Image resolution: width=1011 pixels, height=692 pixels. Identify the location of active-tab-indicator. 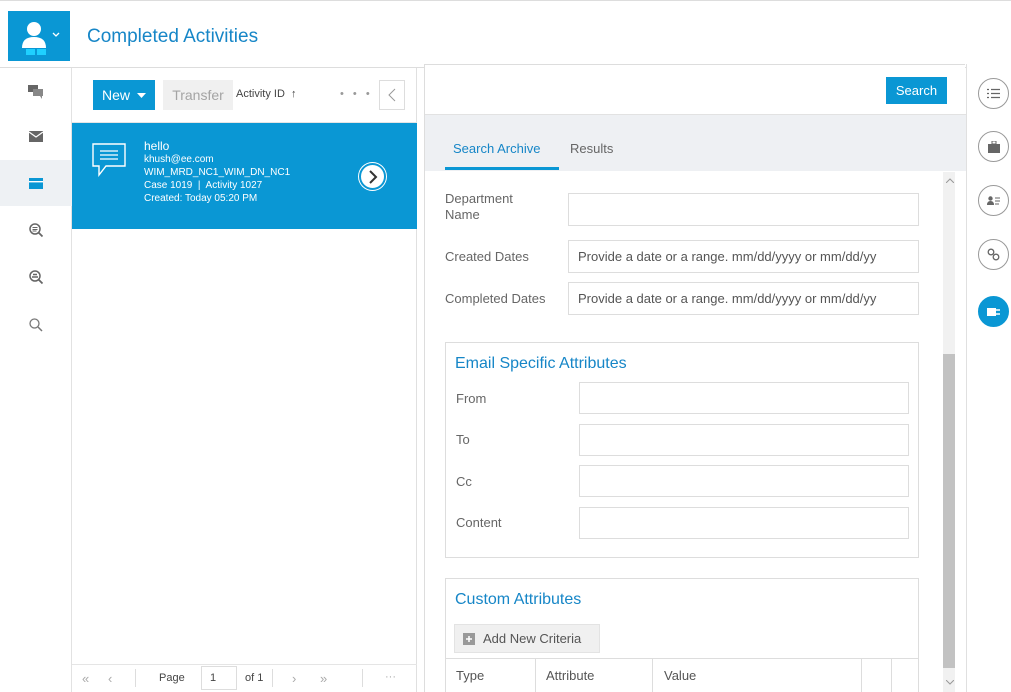
(502, 168).